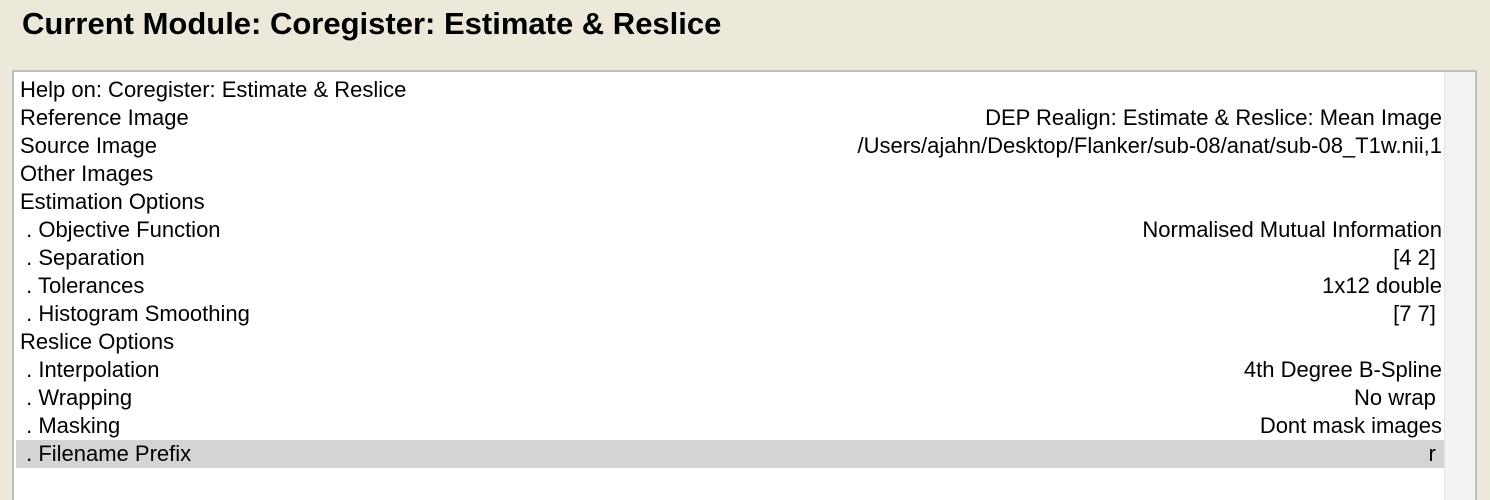  What do you see at coordinates (731, 398) in the screenshot?
I see `list-item: . Wrapping No wrap` at bounding box center [731, 398].